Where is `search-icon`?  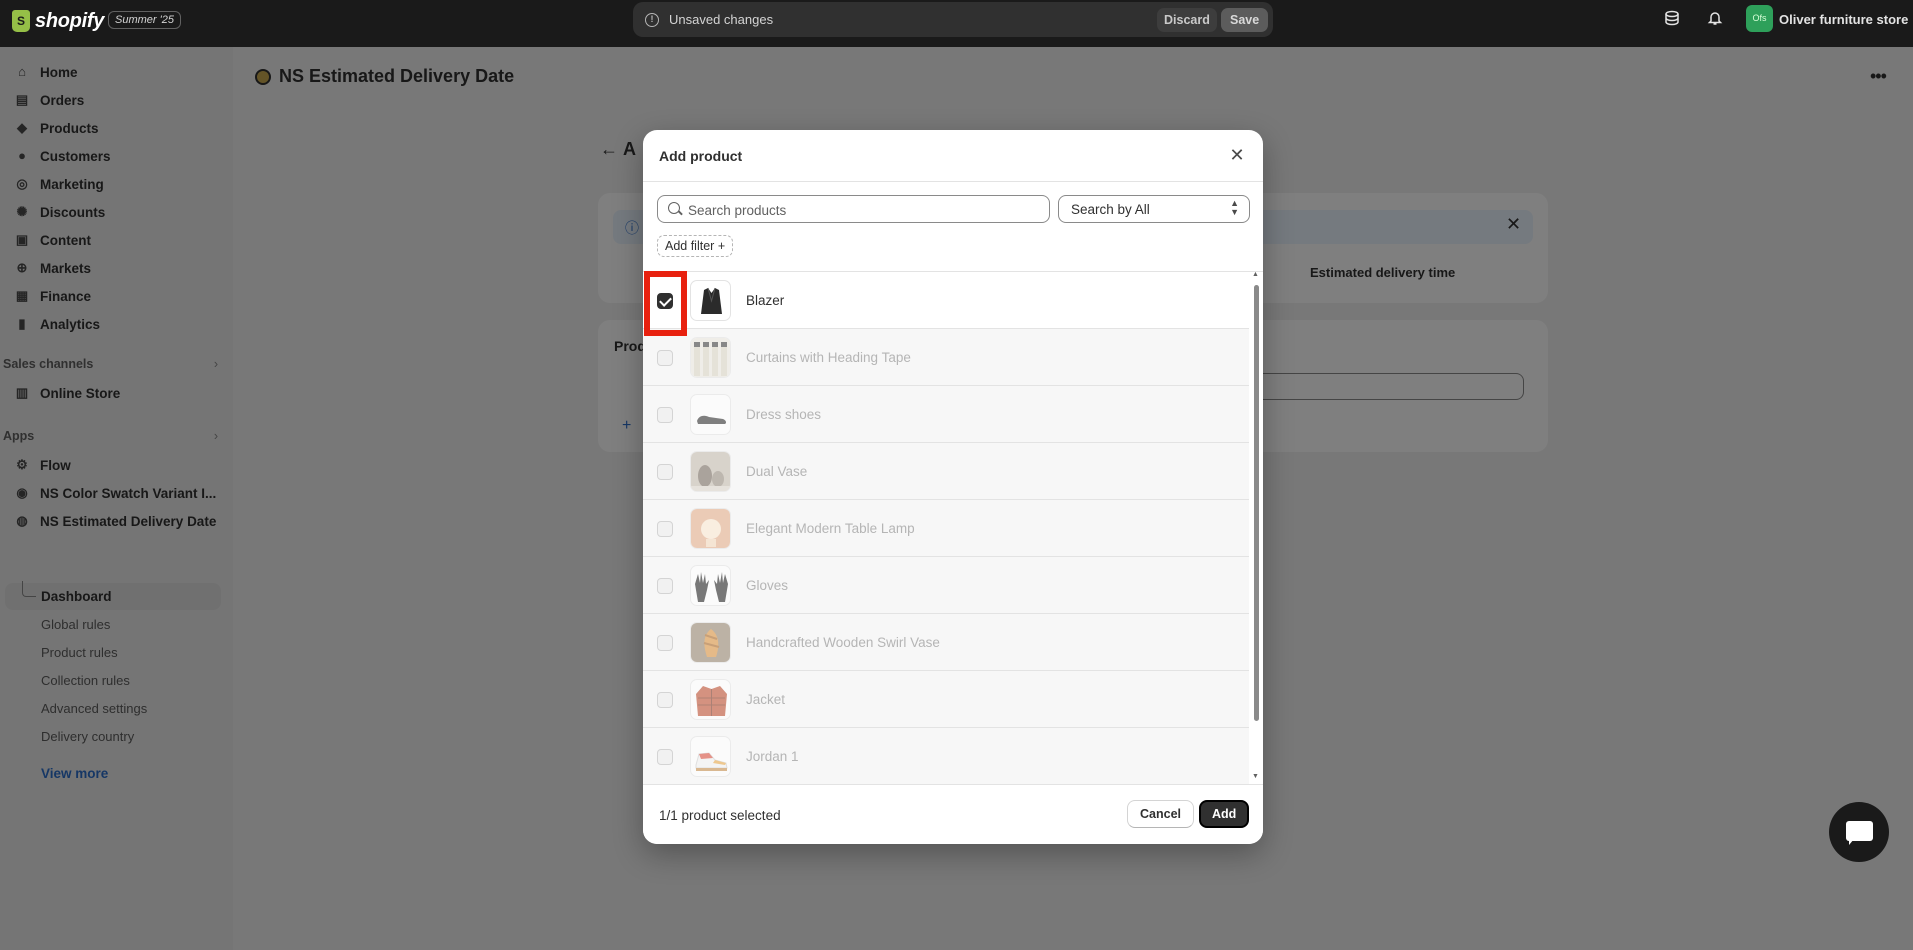
search-icon is located at coordinates (674, 208).